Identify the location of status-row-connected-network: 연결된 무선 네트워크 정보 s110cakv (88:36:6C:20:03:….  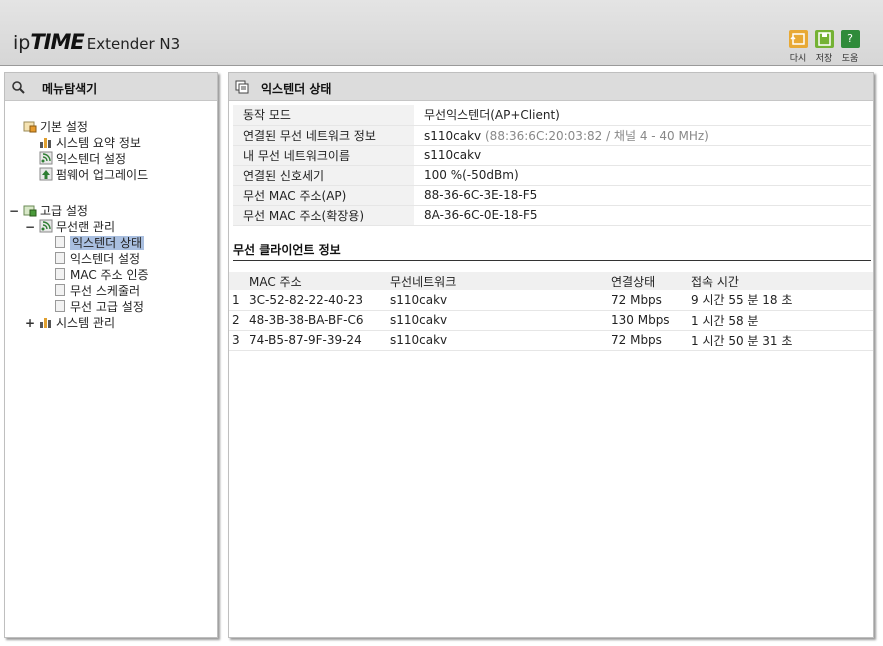
(552, 135).